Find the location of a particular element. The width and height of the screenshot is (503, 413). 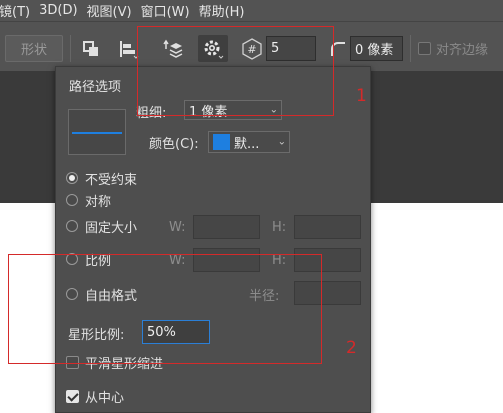

menu-window: 窗口(W) is located at coordinates (170, 10).